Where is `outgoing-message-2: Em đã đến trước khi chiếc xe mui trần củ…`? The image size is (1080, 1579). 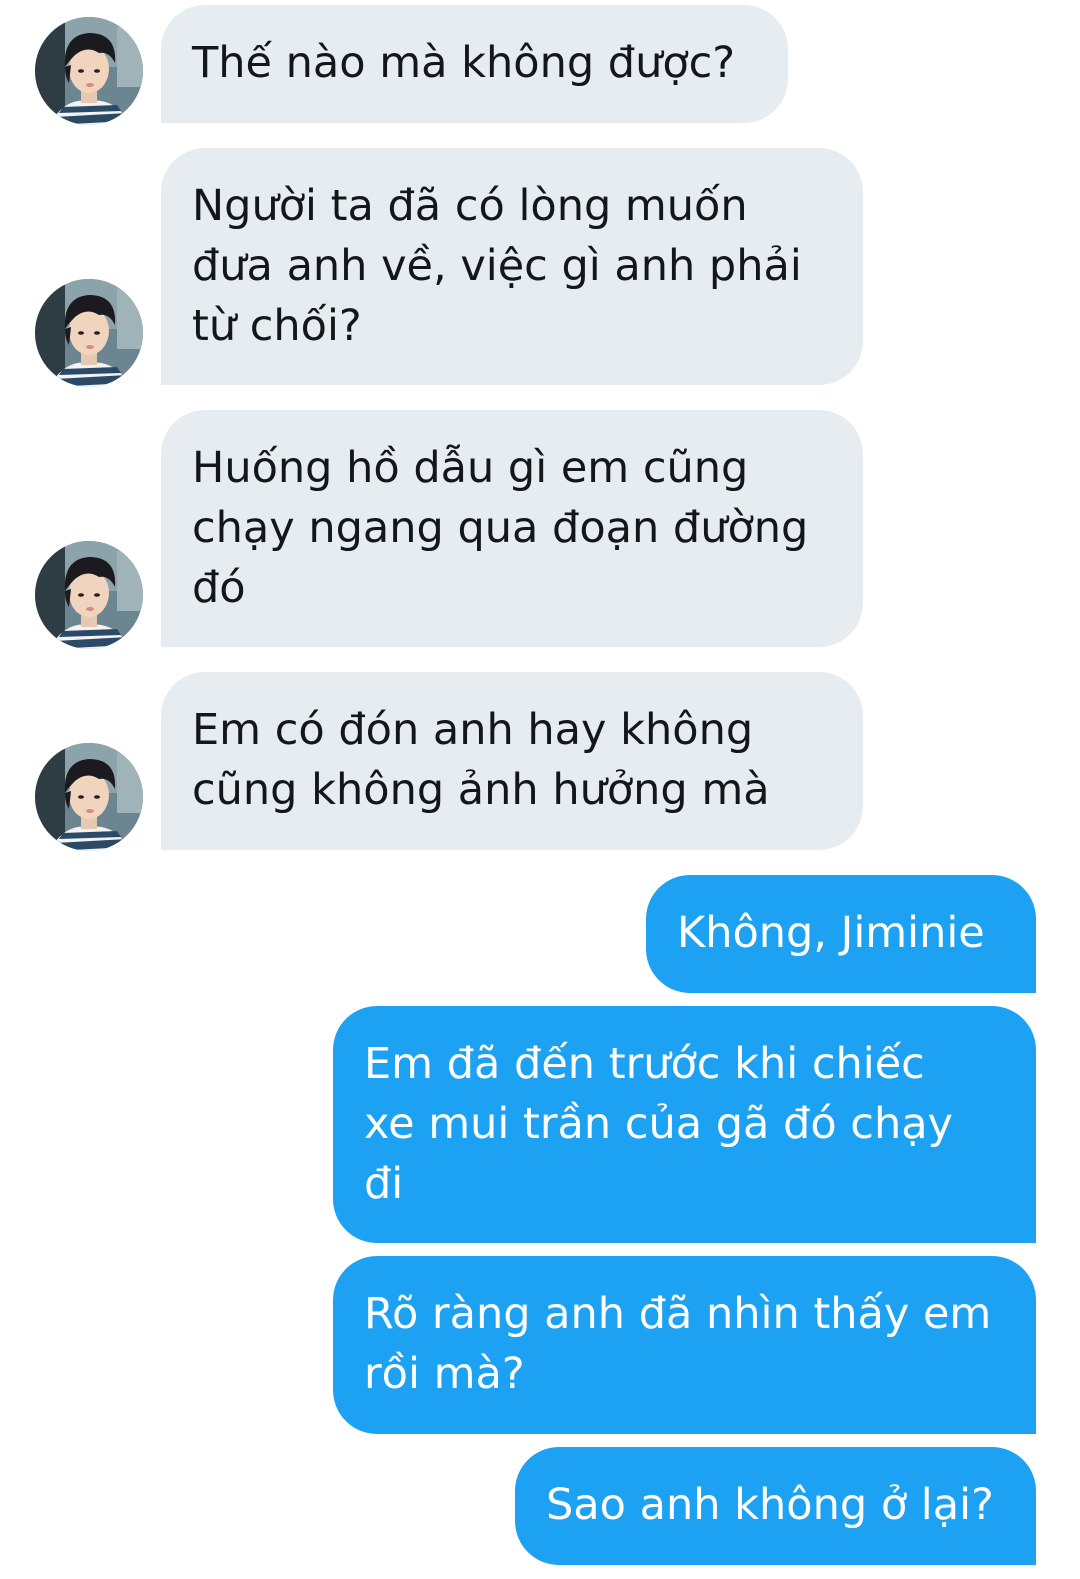
outgoing-message-2: Em đã đến trước khi chiếc xe mui trần củ… is located at coordinates (684, 1124).